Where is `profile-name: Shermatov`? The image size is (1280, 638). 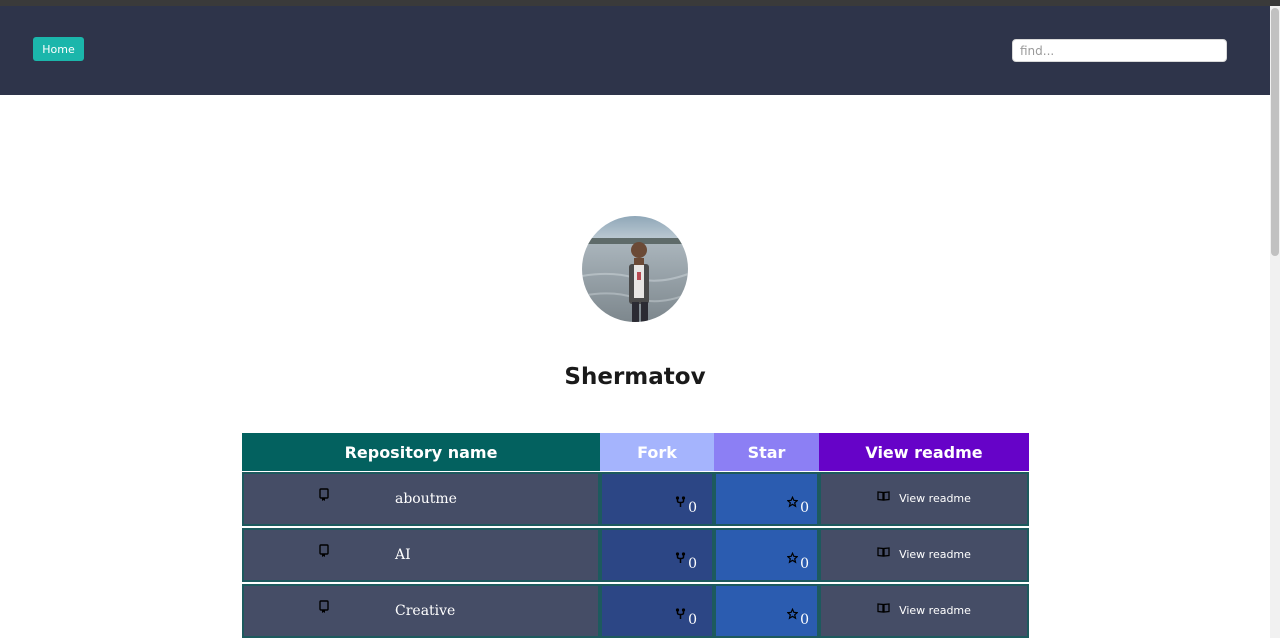 profile-name: Shermatov is located at coordinates (635, 377).